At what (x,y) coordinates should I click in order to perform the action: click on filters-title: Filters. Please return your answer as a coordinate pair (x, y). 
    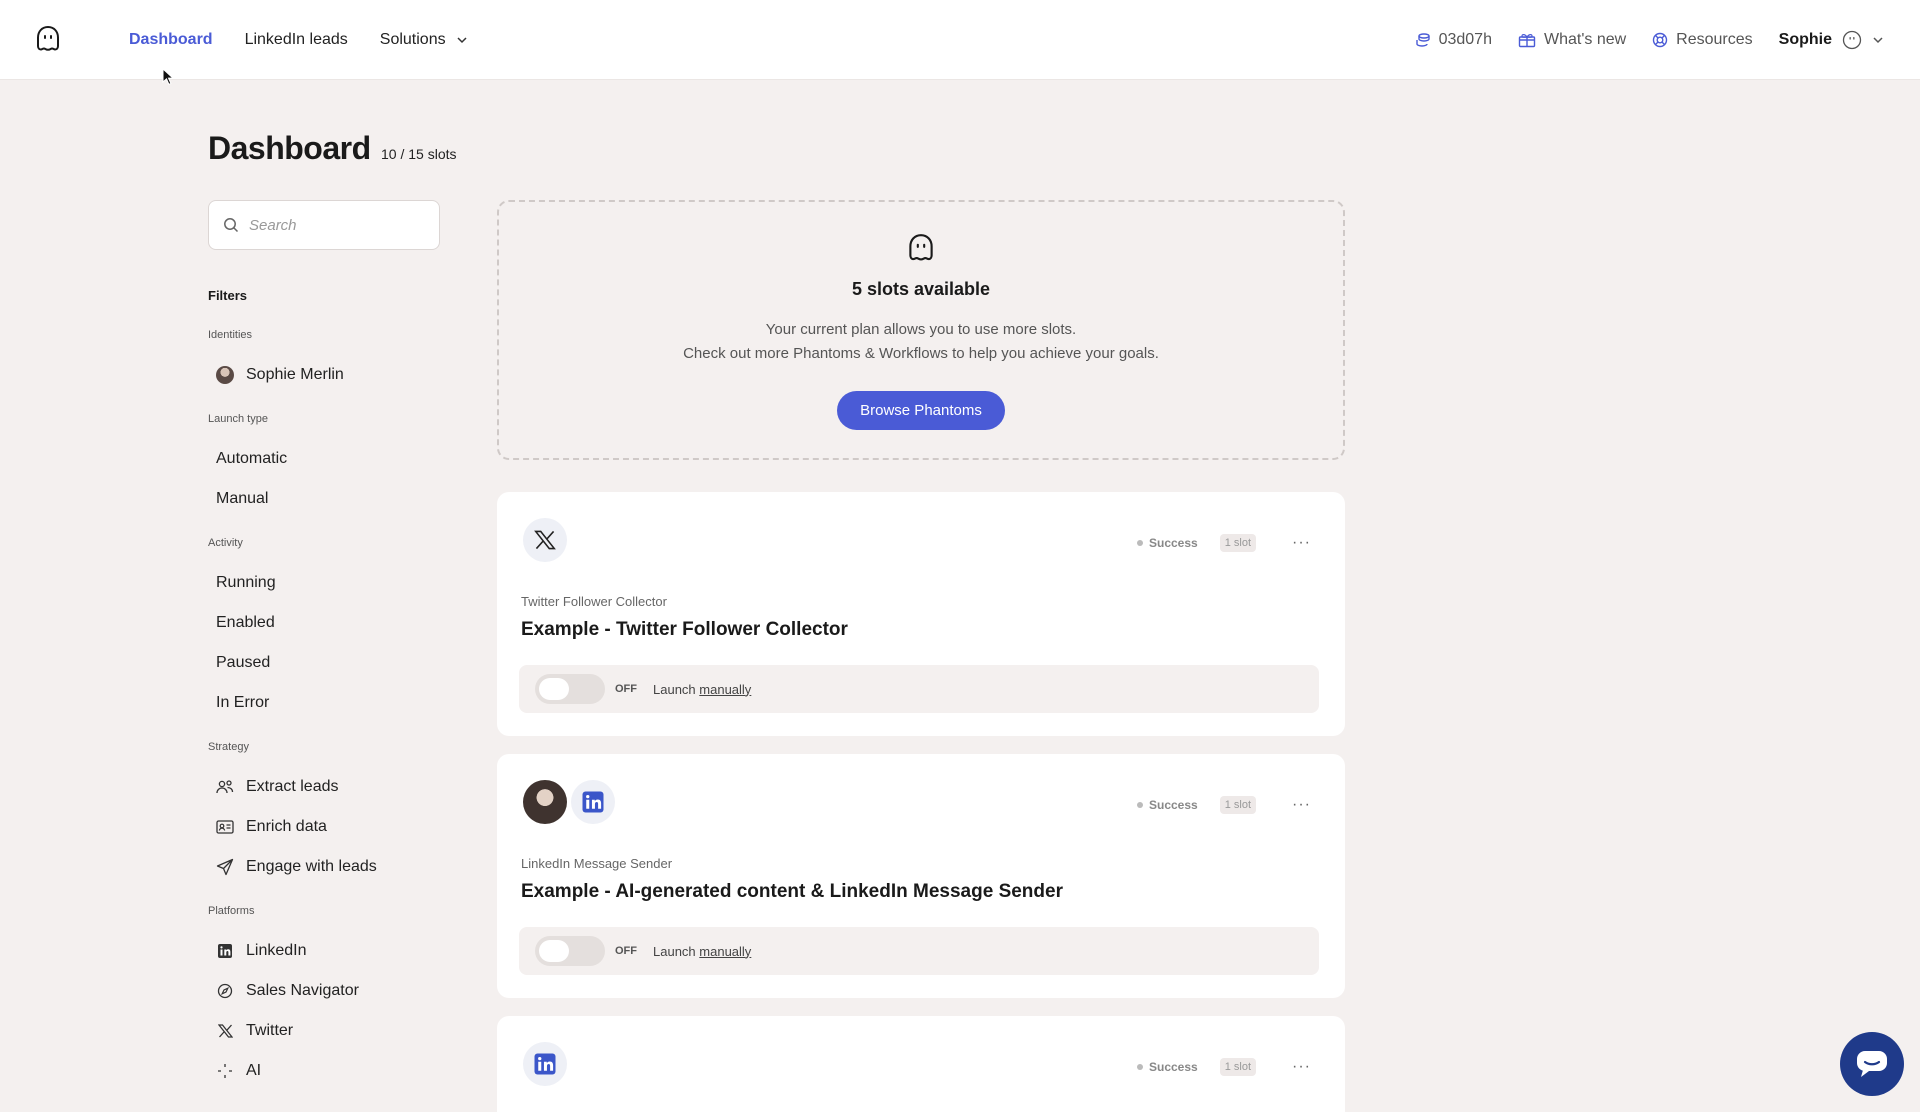
    Looking at the image, I should click on (228, 295).